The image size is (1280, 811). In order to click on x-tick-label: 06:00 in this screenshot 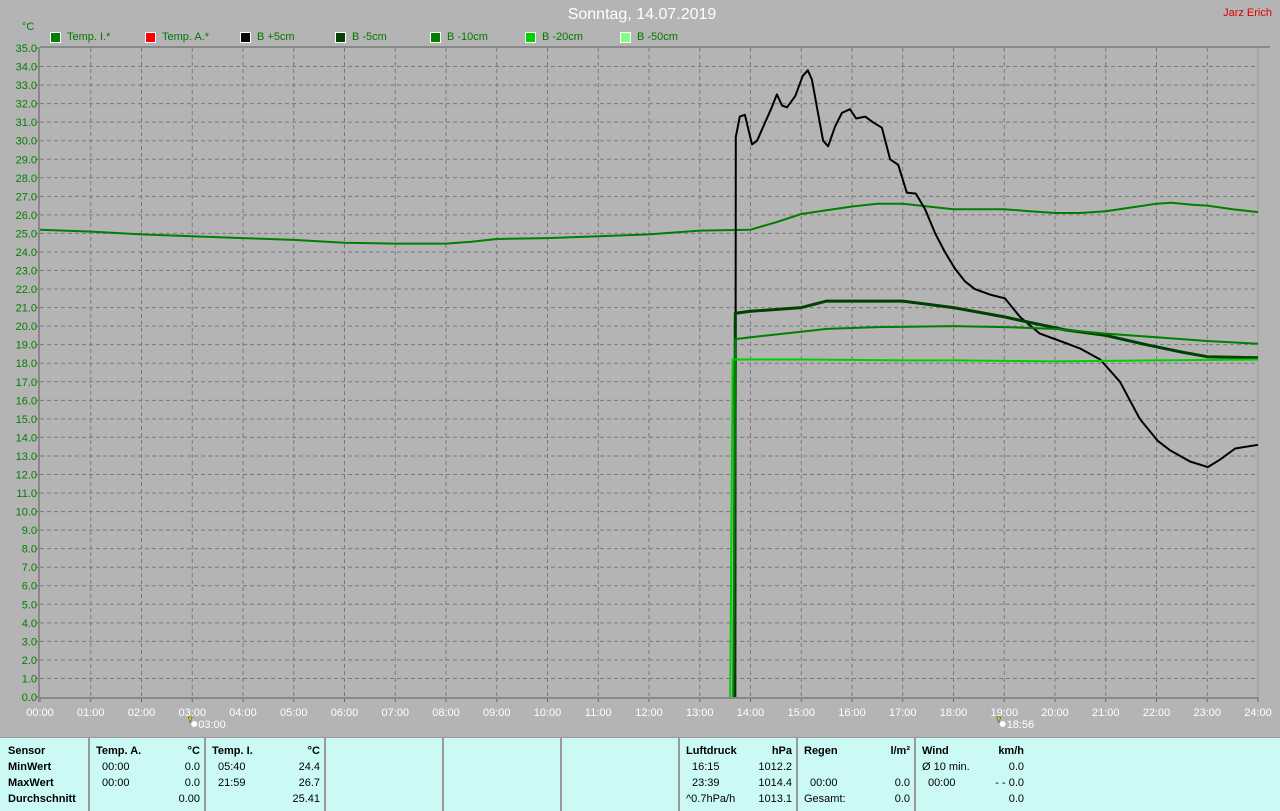, I will do `click(345, 713)`.